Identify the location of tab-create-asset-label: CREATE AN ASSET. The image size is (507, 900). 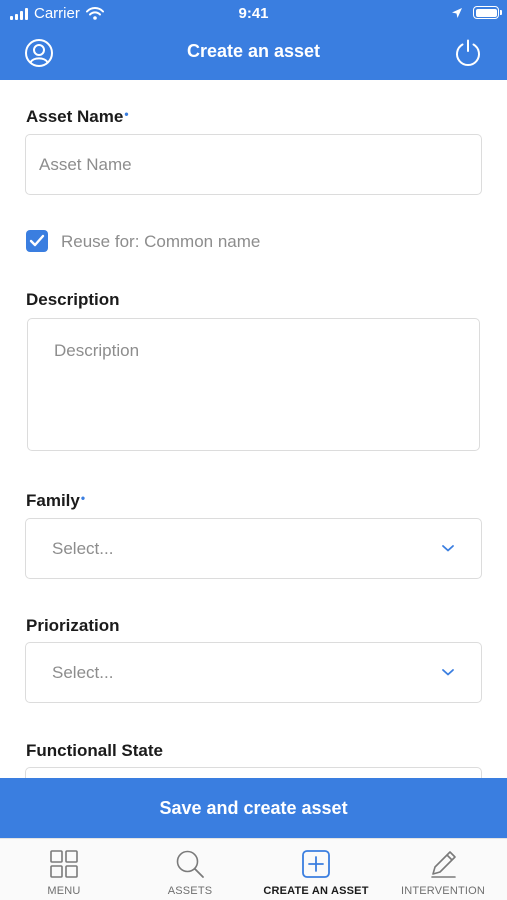
(316, 891).